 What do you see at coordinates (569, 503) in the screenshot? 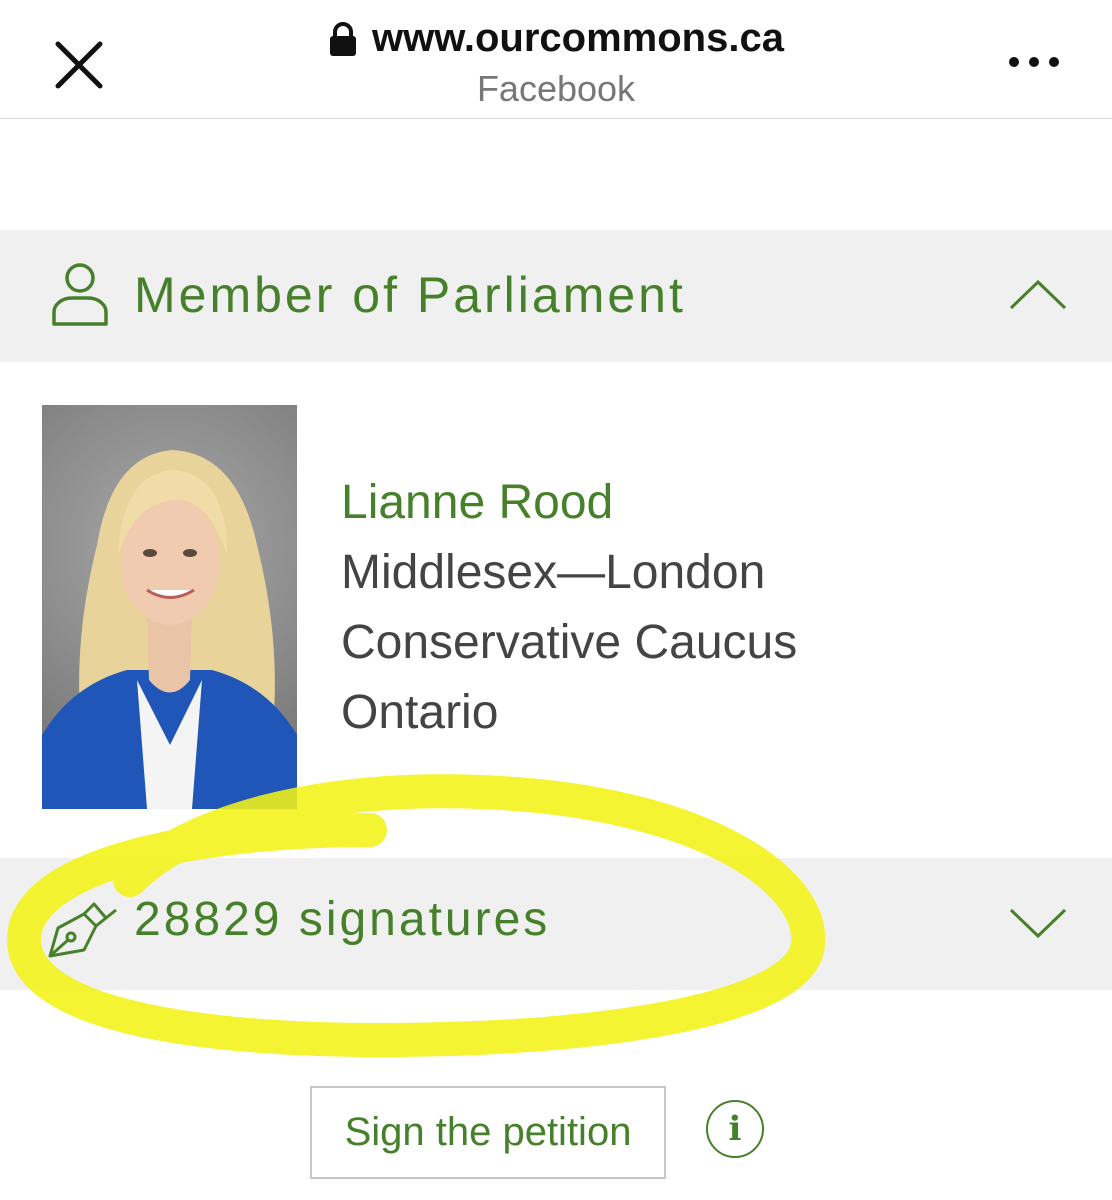
I see `member-name-link: Lianne Rood` at bounding box center [569, 503].